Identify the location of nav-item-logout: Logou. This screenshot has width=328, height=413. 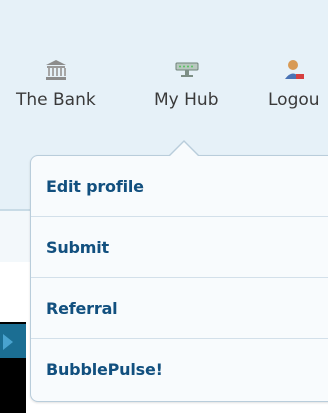
(294, 84).